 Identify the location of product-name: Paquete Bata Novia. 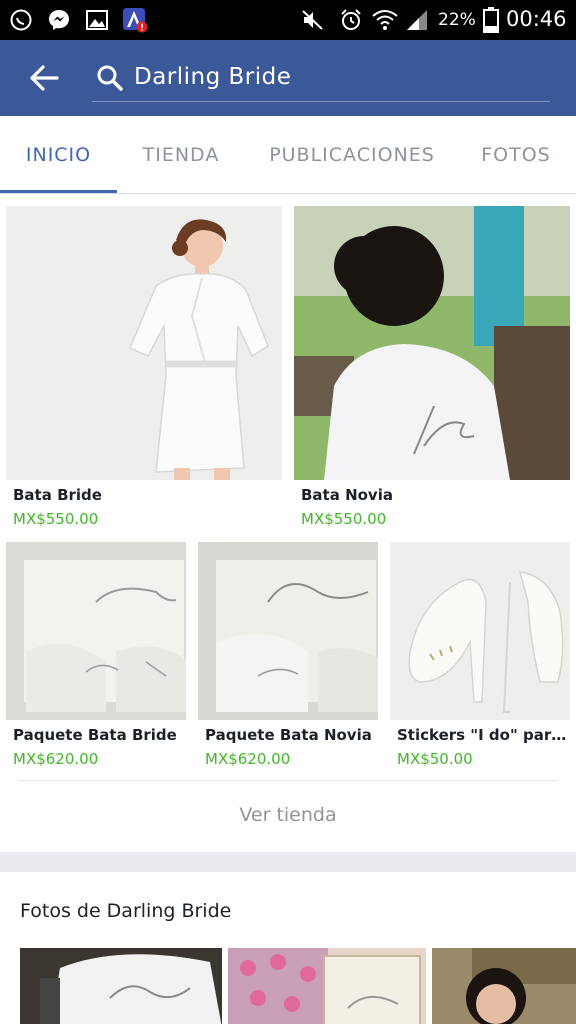
(288, 735).